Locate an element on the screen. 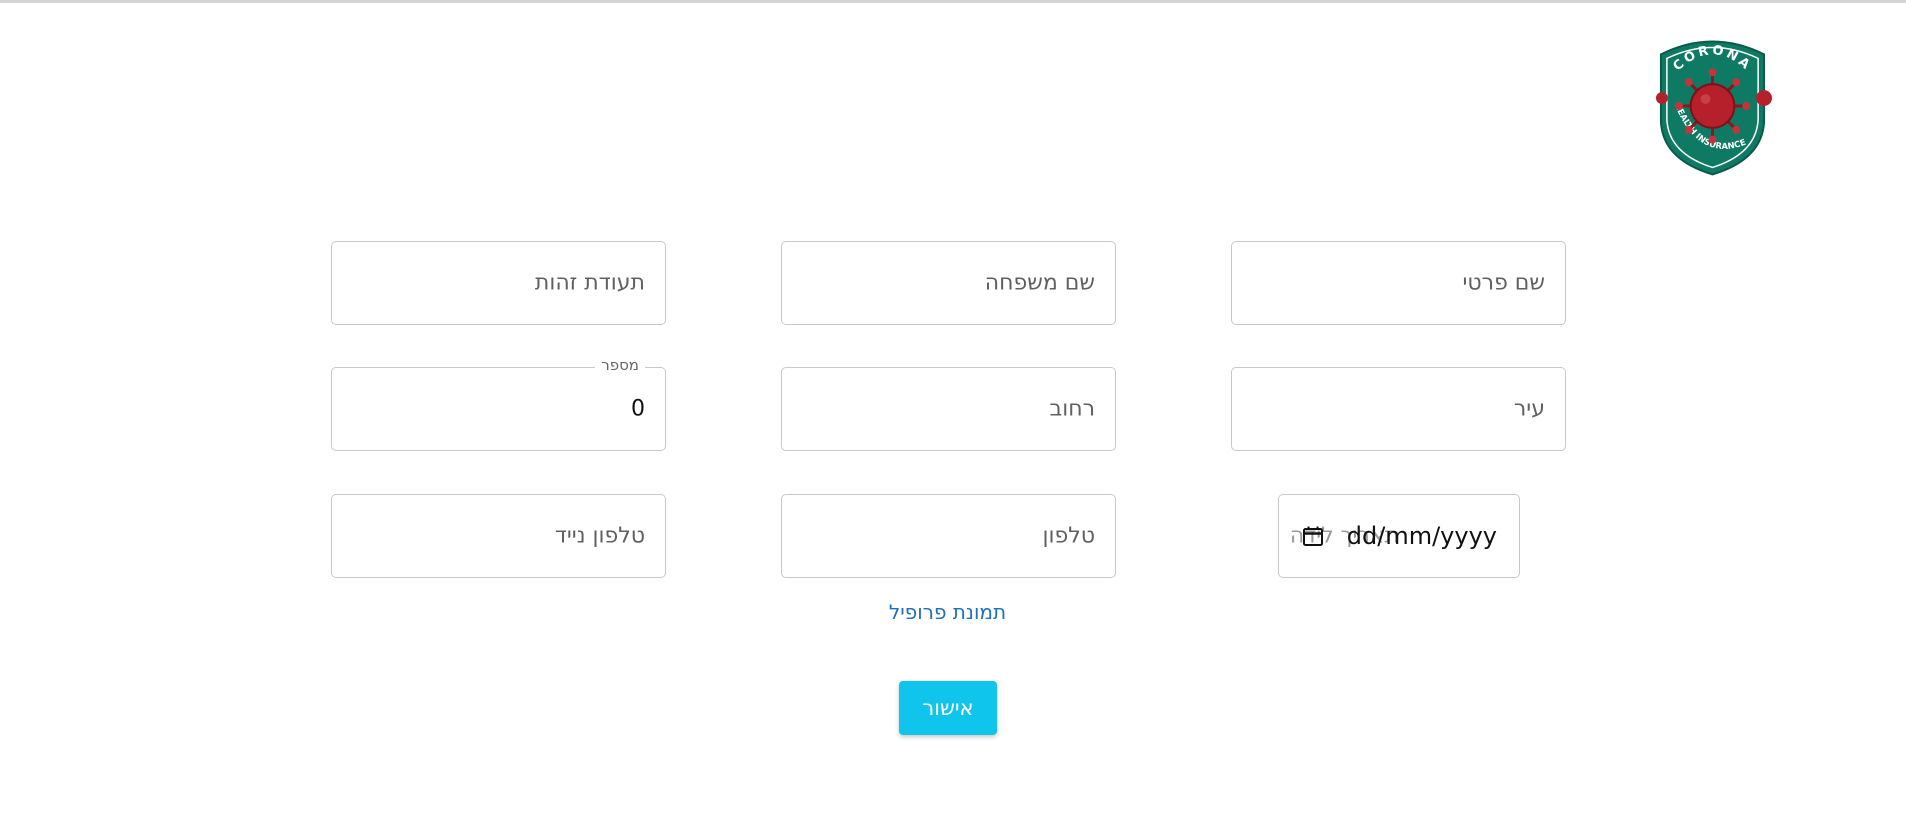  city-field: עיר is located at coordinates (1398, 409).